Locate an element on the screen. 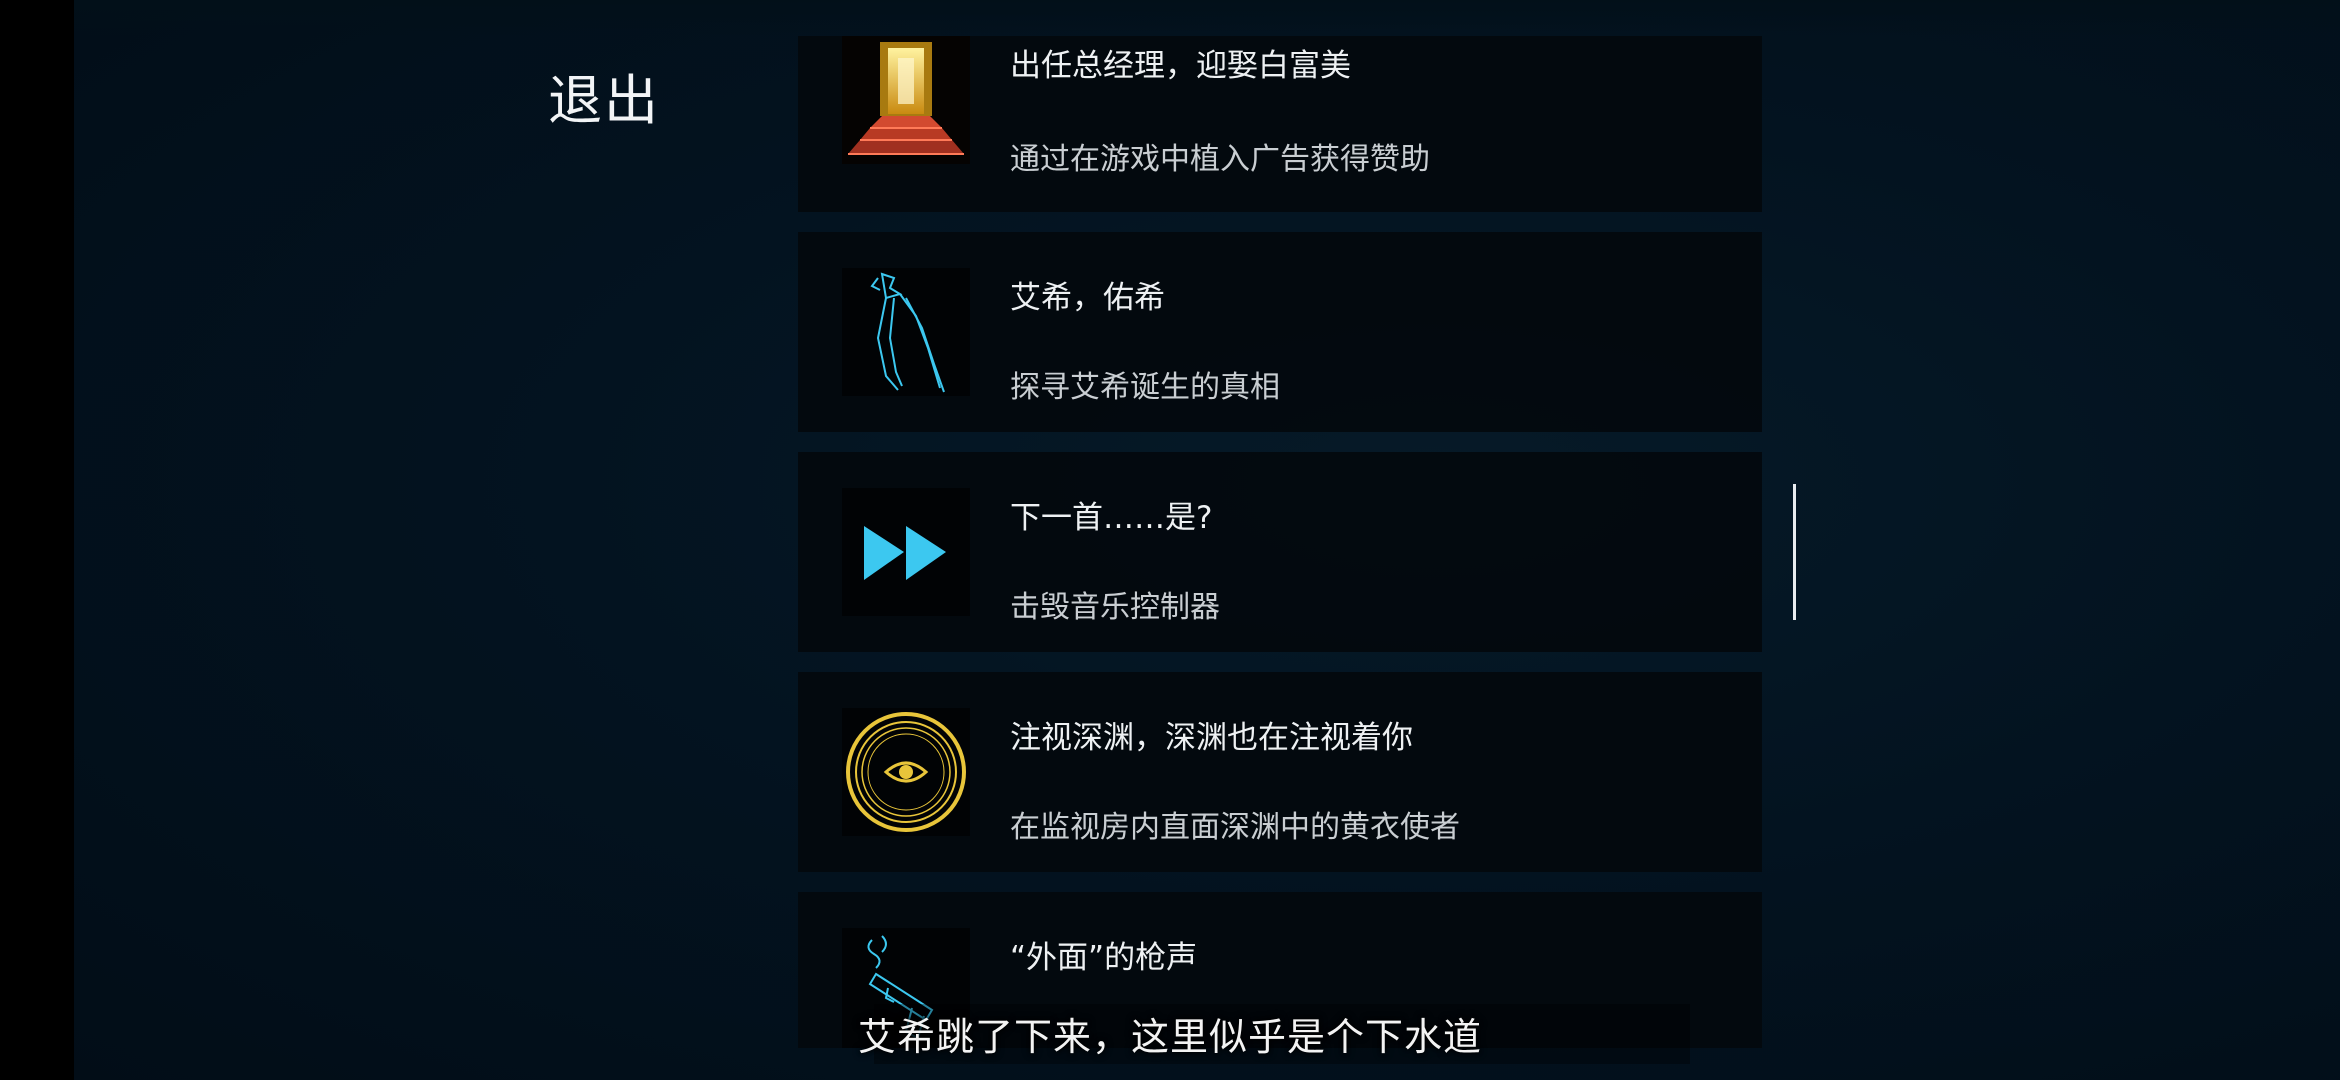 Image resolution: width=2340 pixels, height=1080 pixels. achievement-desc: 在监视房内直面深渊中的黄衣使者 is located at coordinates (1235, 827).